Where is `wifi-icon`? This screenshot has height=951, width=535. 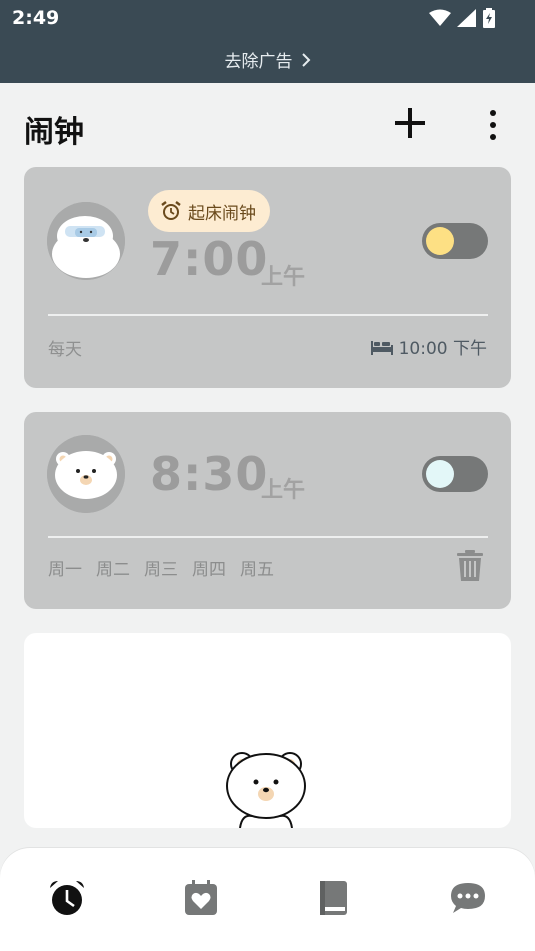
wifi-icon is located at coordinates (440, 17).